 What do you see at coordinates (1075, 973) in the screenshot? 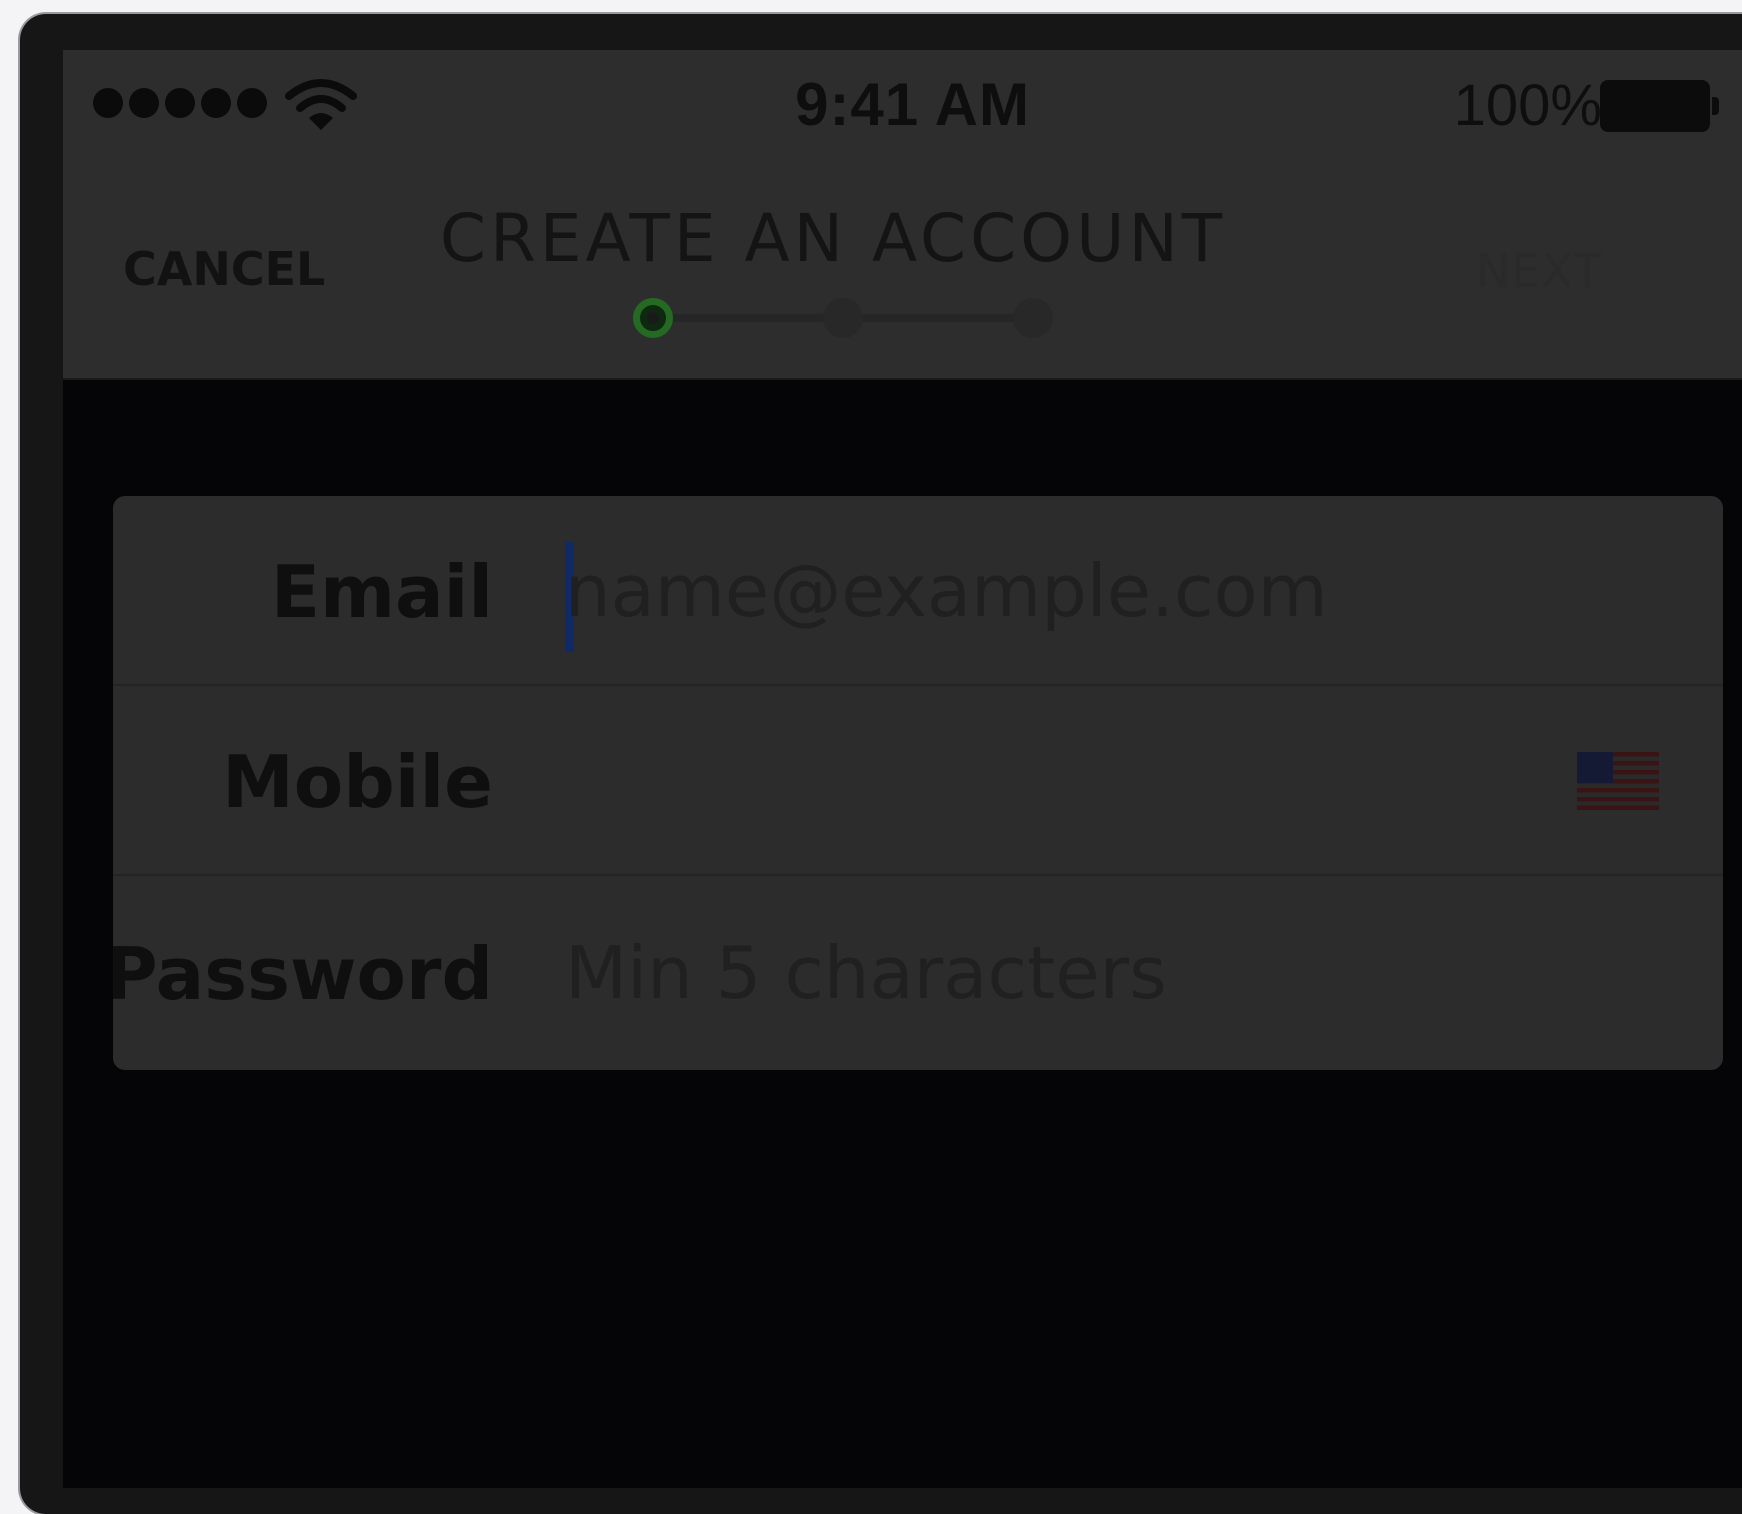
I see `password-field` at bounding box center [1075, 973].